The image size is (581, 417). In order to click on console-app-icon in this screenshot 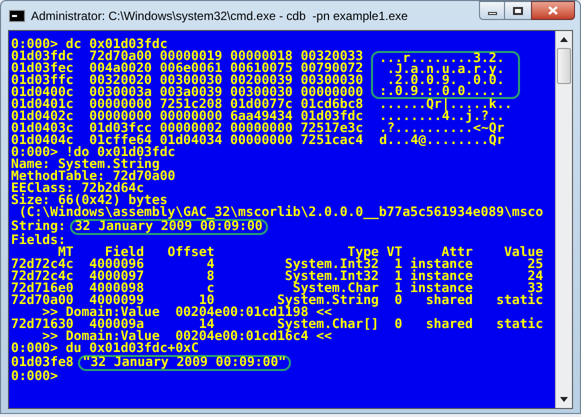, I will do `click(17, 16)`.